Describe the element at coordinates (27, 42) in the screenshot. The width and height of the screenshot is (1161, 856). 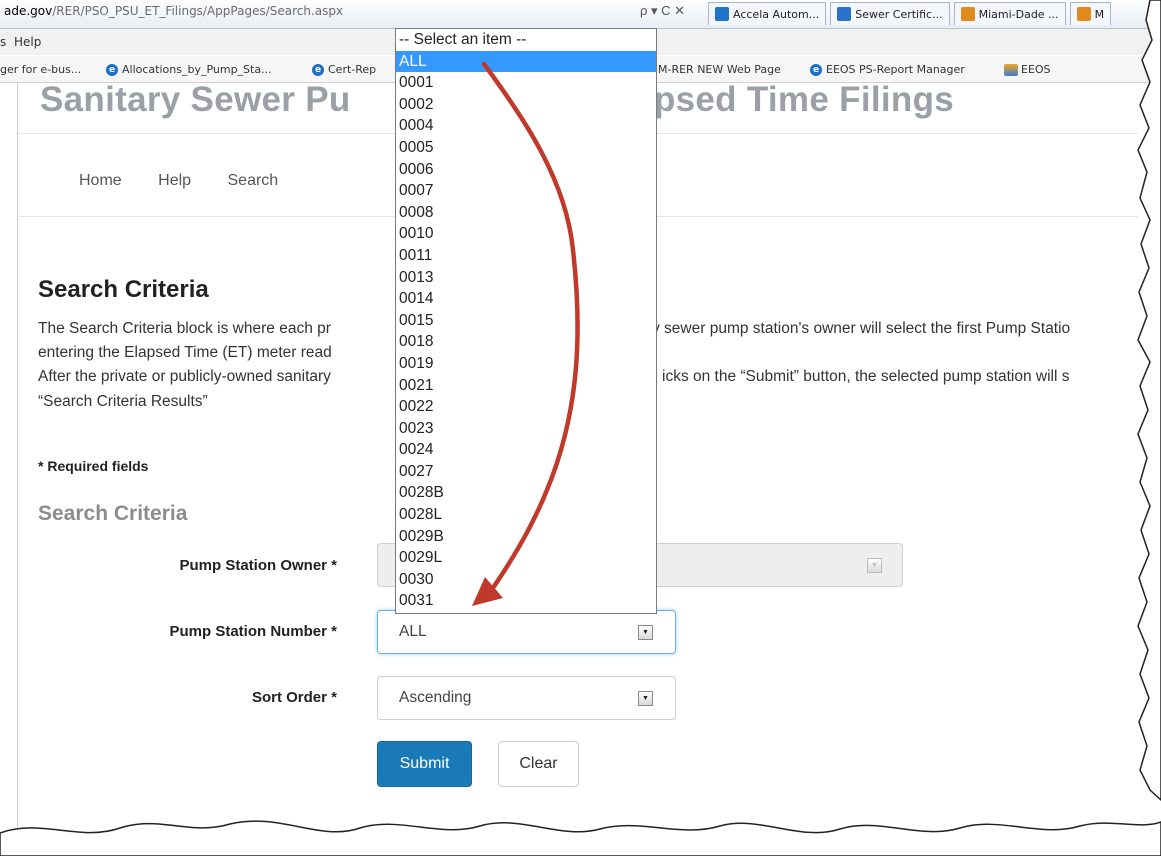
I see `menu-item-help: Help` at that location.